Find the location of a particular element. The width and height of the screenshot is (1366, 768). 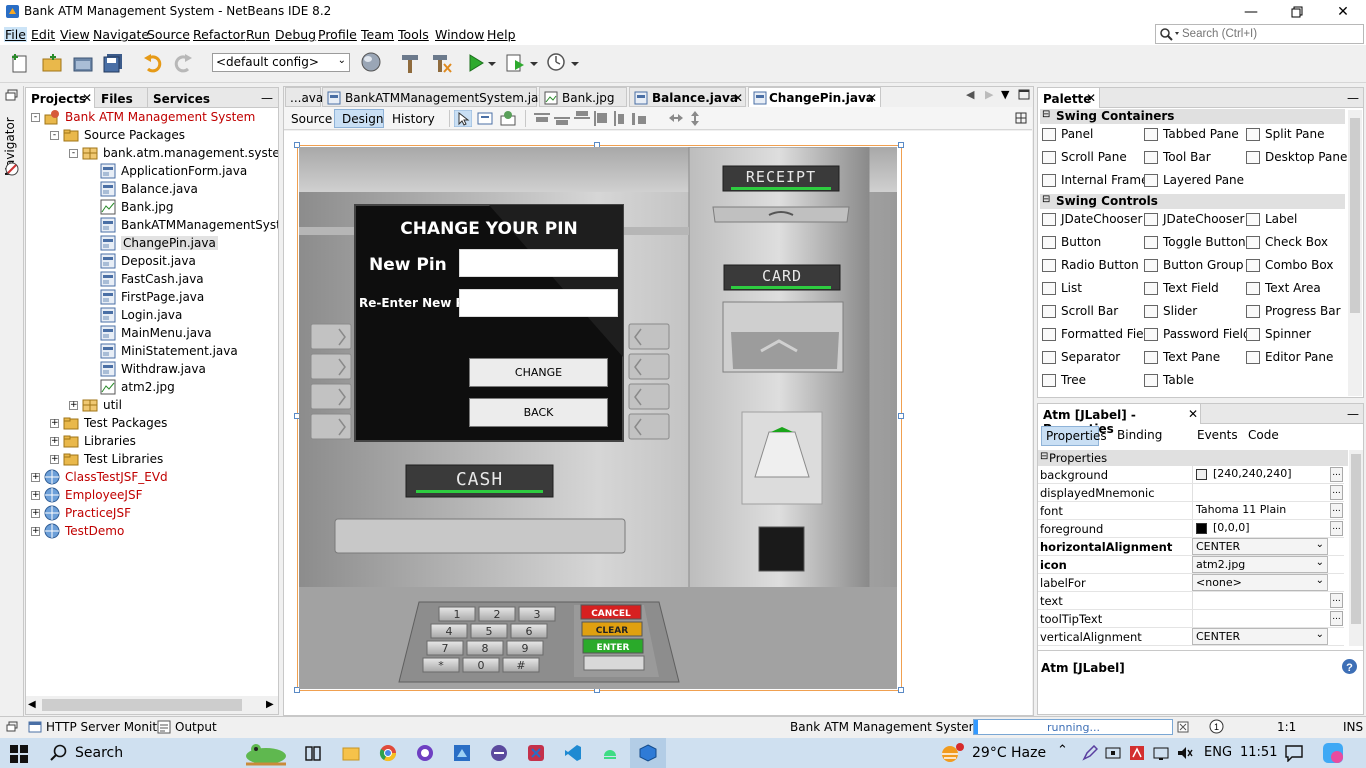

tree-item: + util is located at coordinates (152, 405).